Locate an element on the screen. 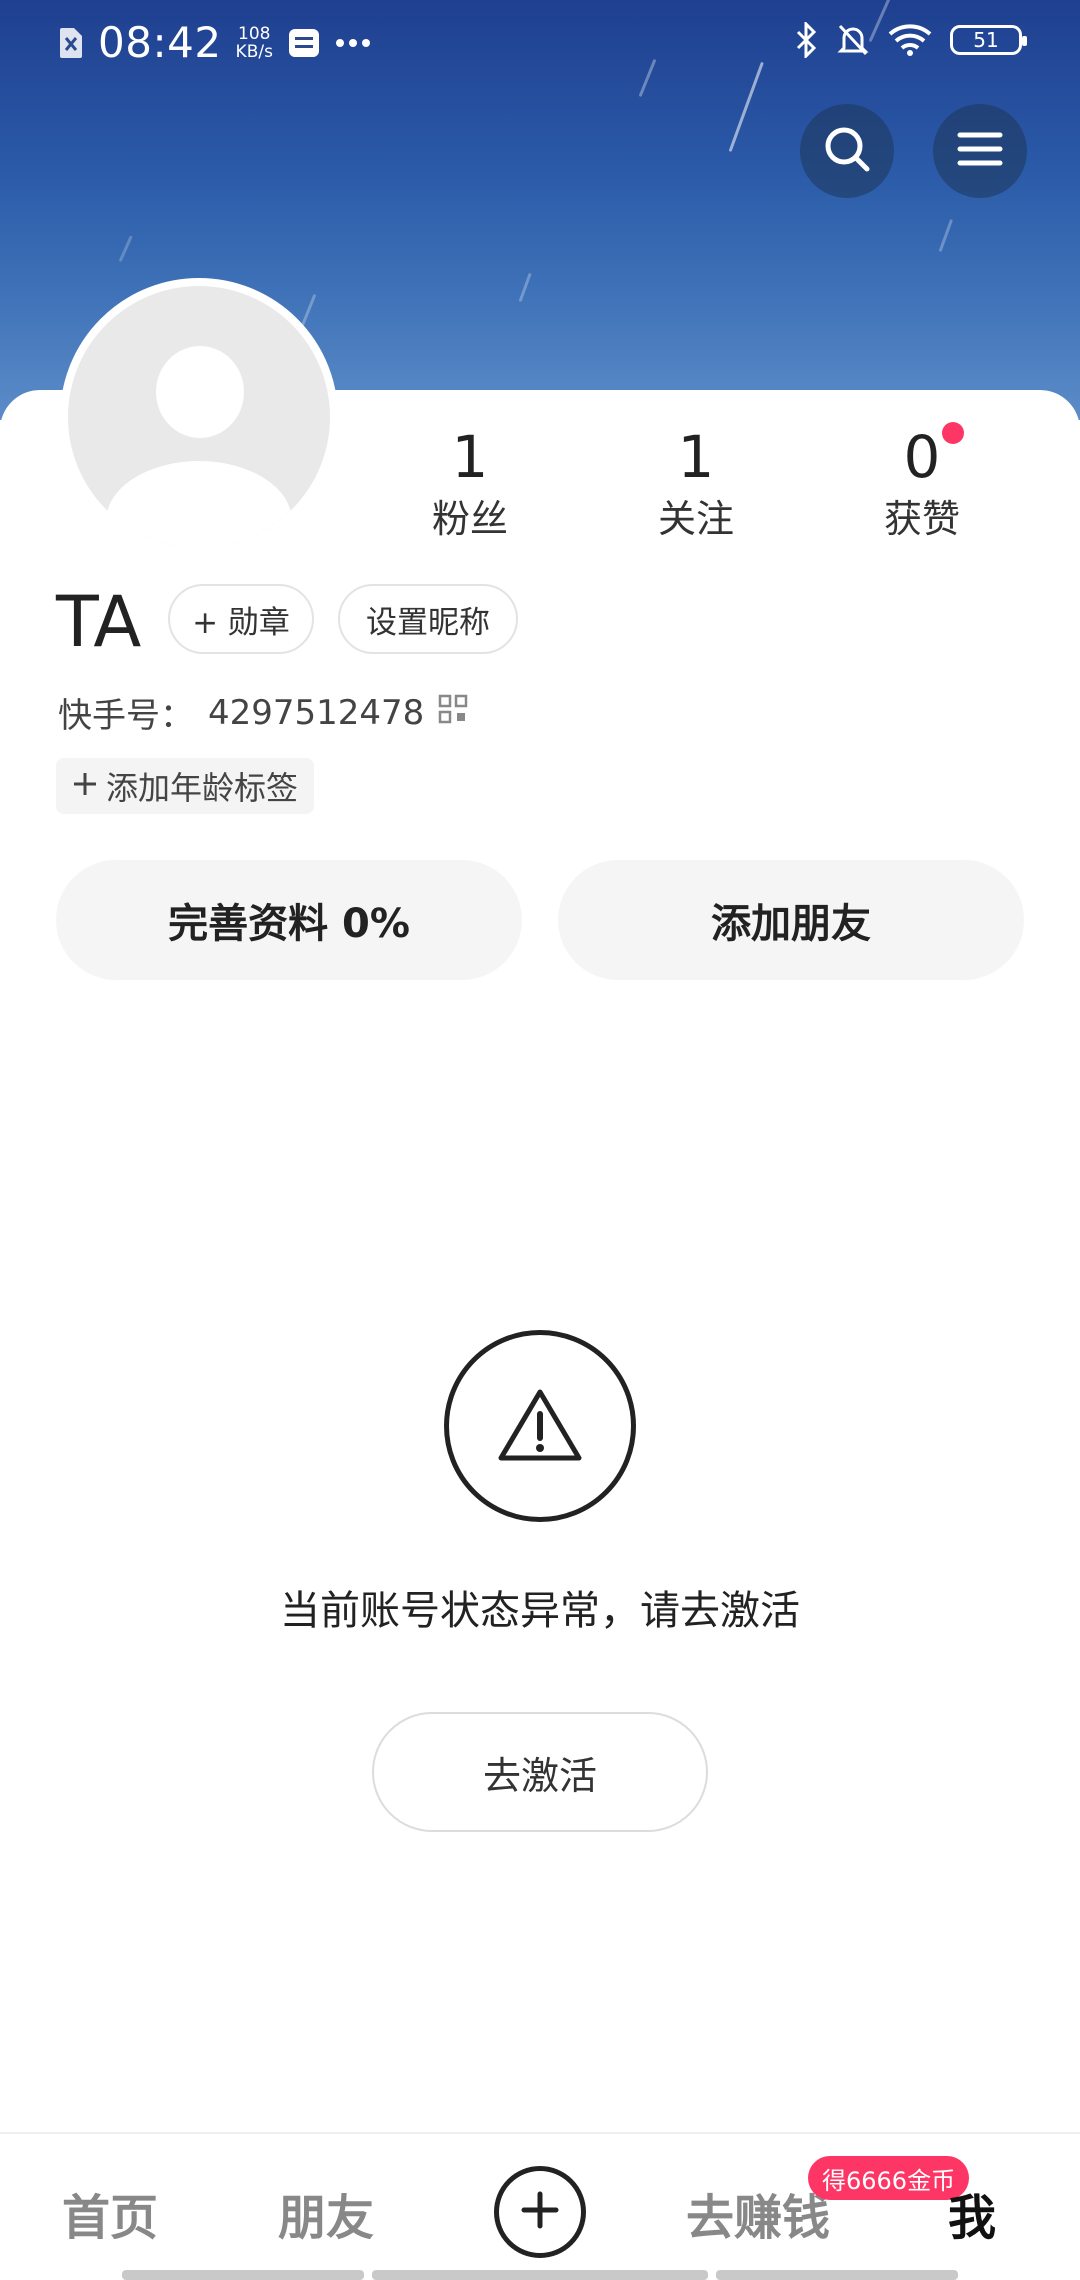 The height and width of the screenshot is (2280, 1080). battery-icon: 51 is located at coordinates (988, 40).